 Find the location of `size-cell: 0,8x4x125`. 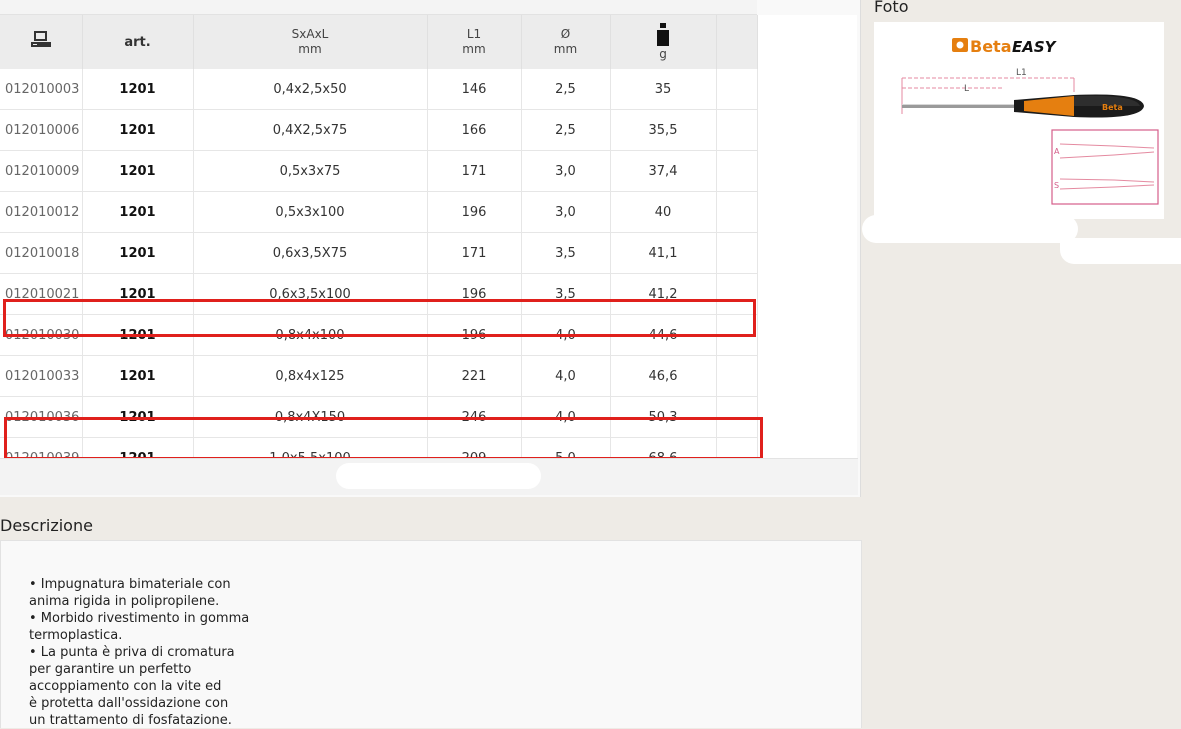

size-cell: 0,8x4x125 is located at coordinates (310, 376).